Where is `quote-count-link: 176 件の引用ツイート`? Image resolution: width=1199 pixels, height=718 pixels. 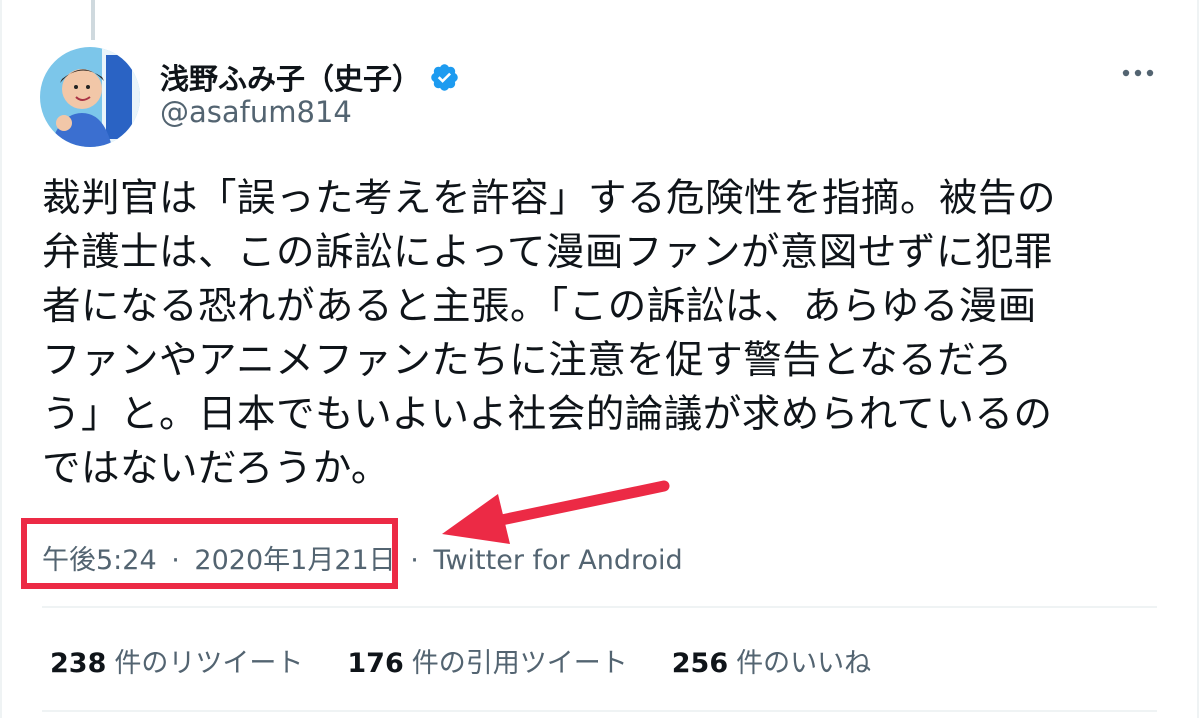 quote-count-link: 176 件の引用ツイート is located at coordinates (487, 660).